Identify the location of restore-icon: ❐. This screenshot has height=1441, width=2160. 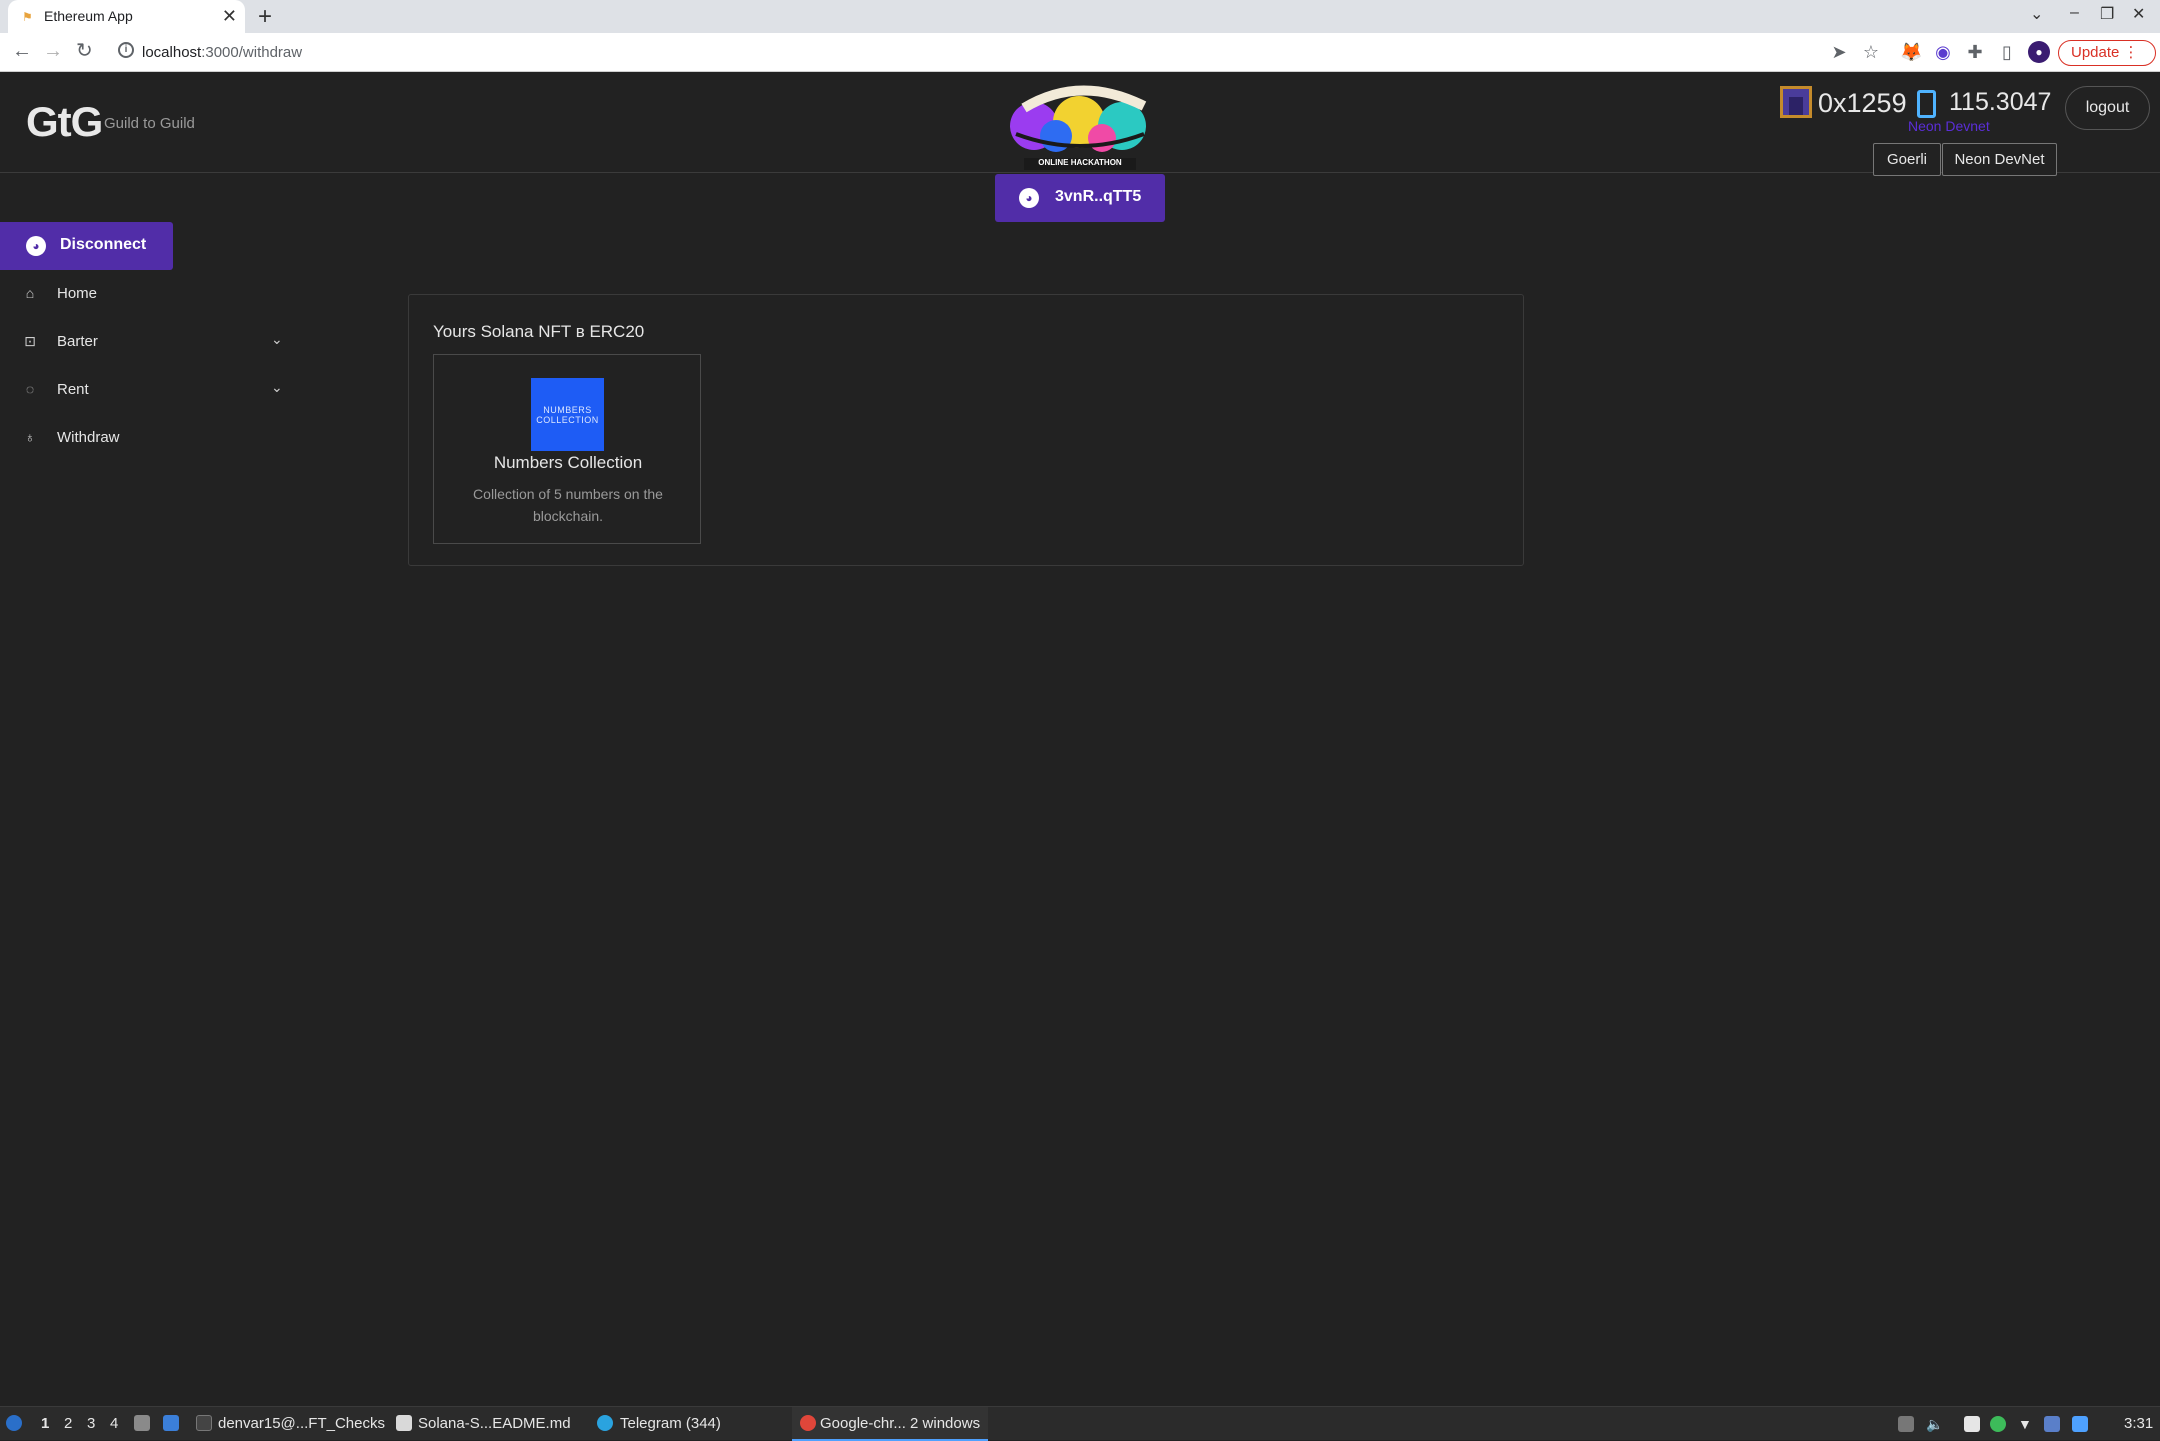
(2107, 14).